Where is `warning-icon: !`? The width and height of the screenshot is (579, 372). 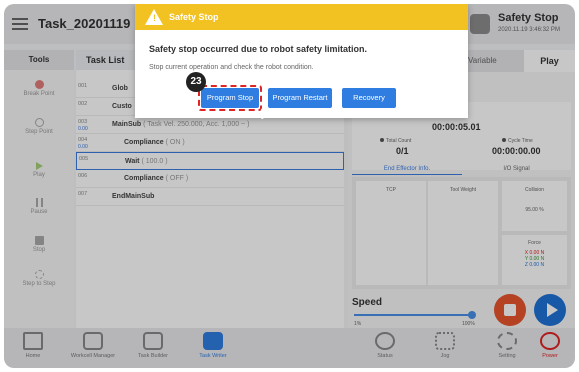
warning-icon: ! is located at coordinates (154, 17).